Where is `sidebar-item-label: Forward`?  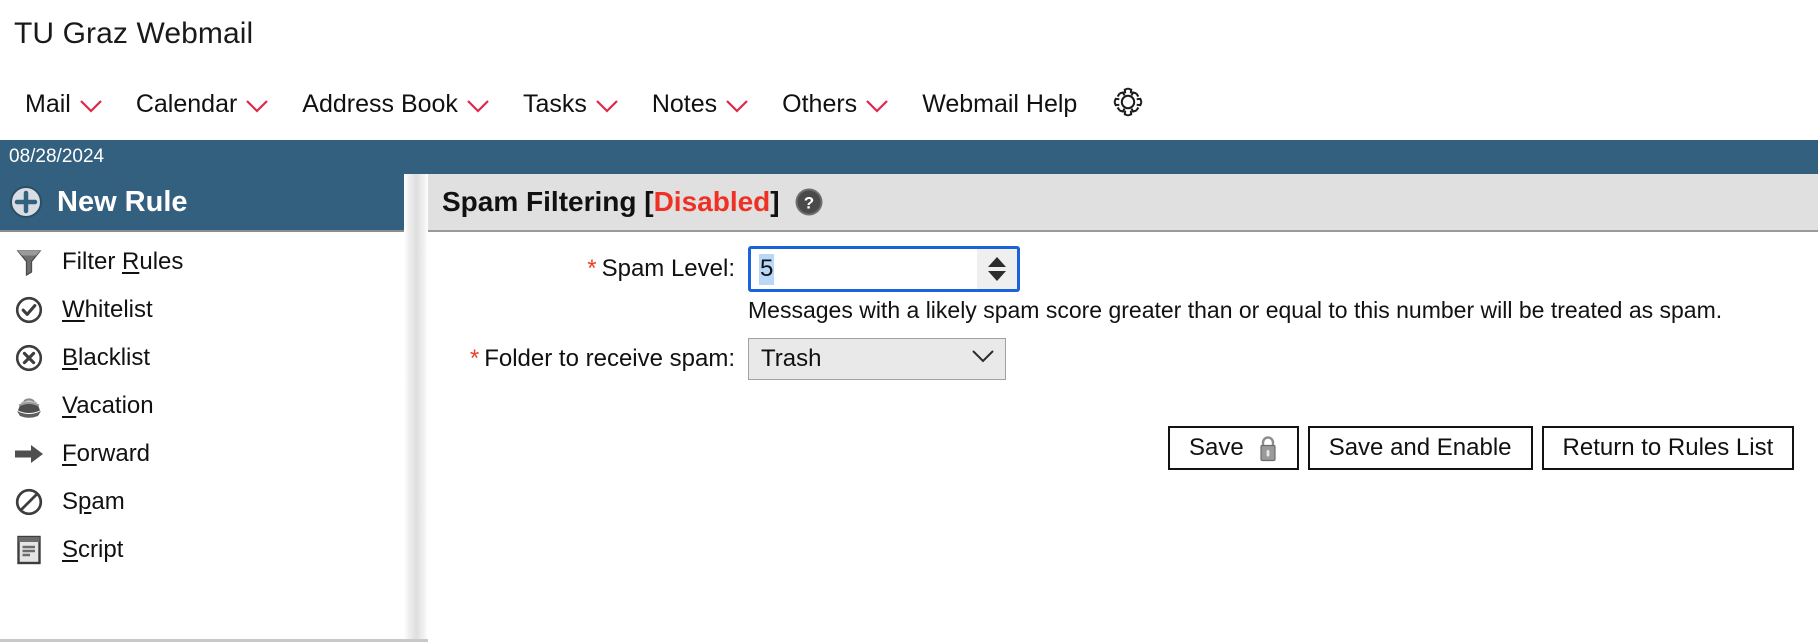 sidebar-item-label: Forward is located at coordinates (106, 453).